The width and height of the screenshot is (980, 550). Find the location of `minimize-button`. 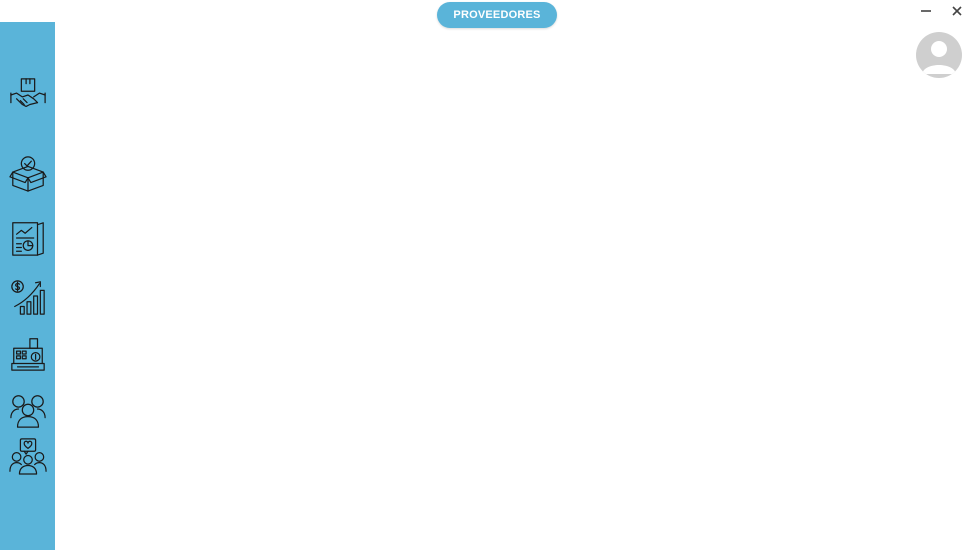

minimize-button is located at coordinates (926, 11).